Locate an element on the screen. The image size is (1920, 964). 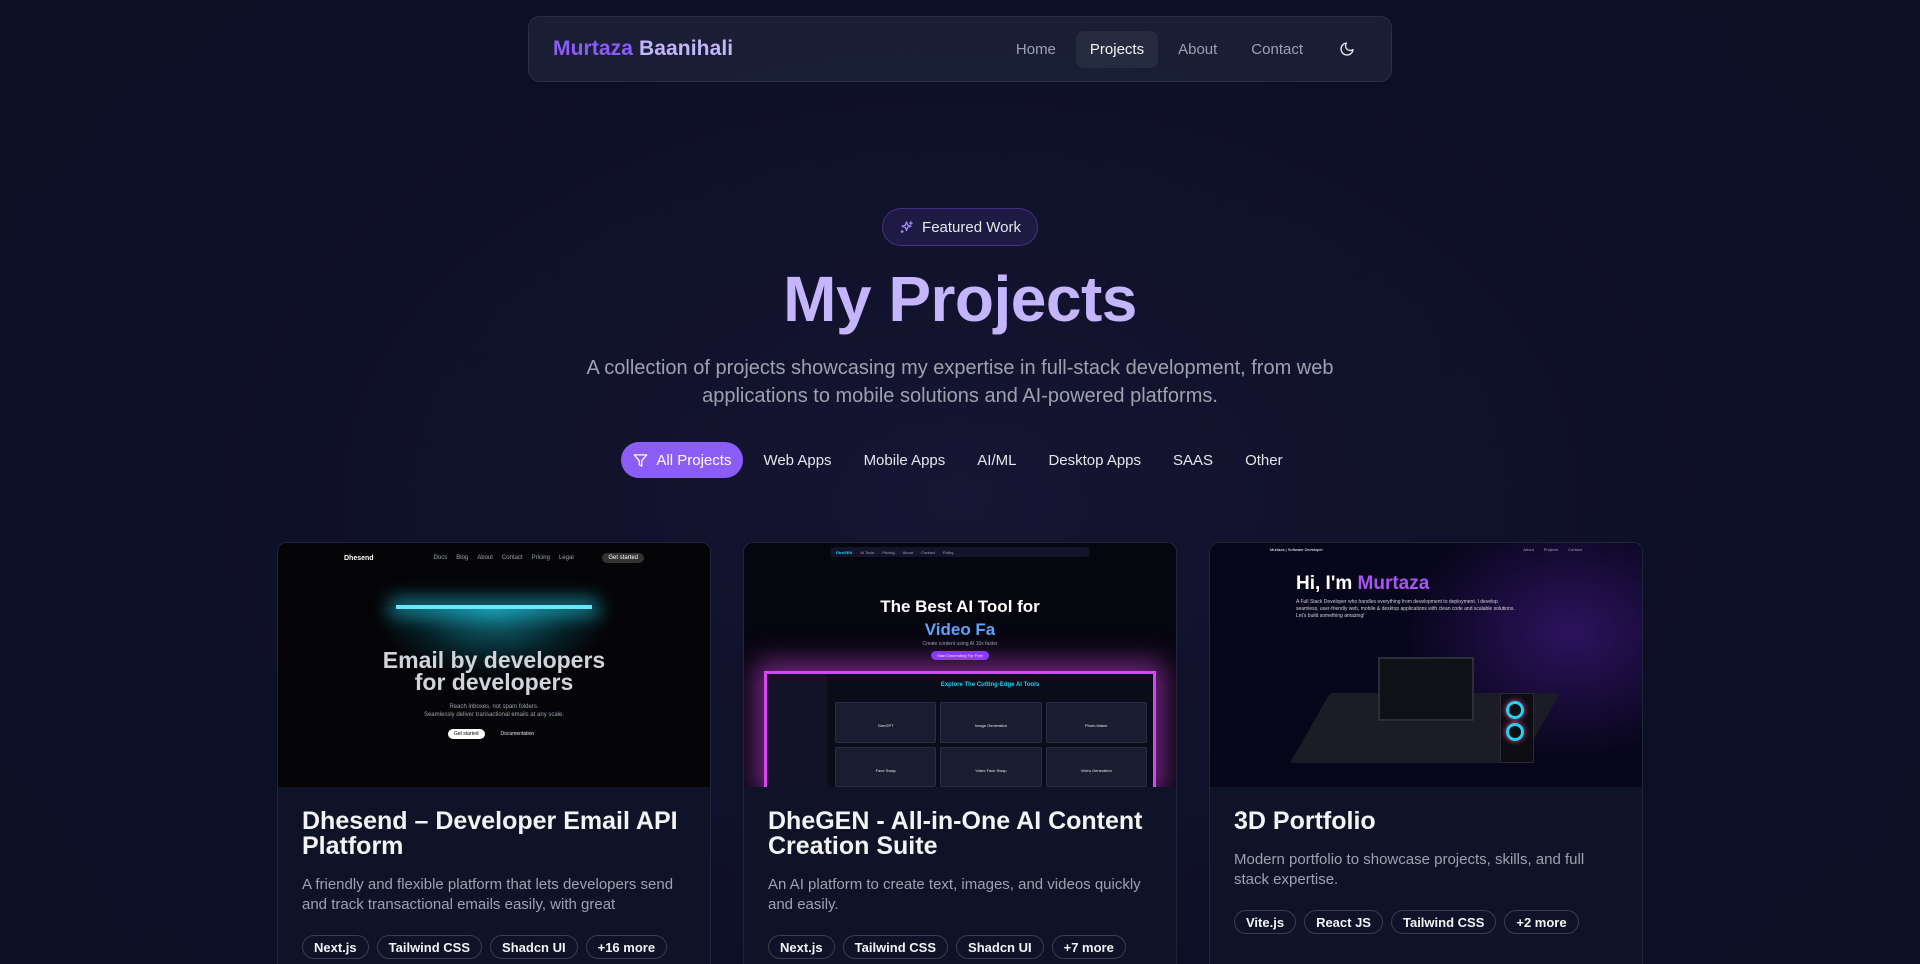
thumb-primary-button: Get started is located at coordinates (466, 734).